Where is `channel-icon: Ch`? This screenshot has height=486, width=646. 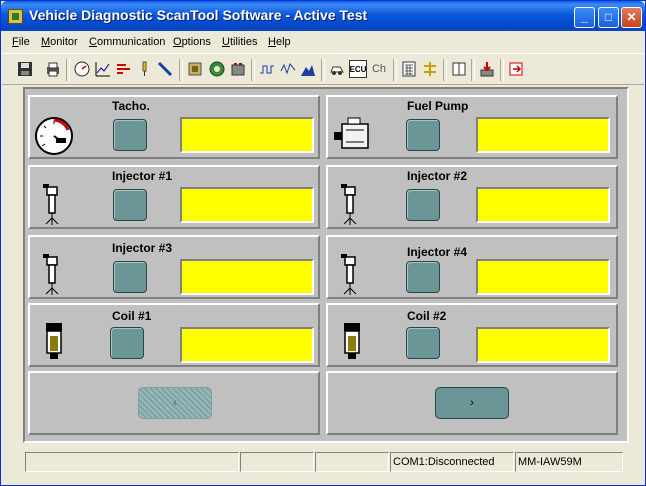
channel-icon: Ch is located at coordinates (379, 69).